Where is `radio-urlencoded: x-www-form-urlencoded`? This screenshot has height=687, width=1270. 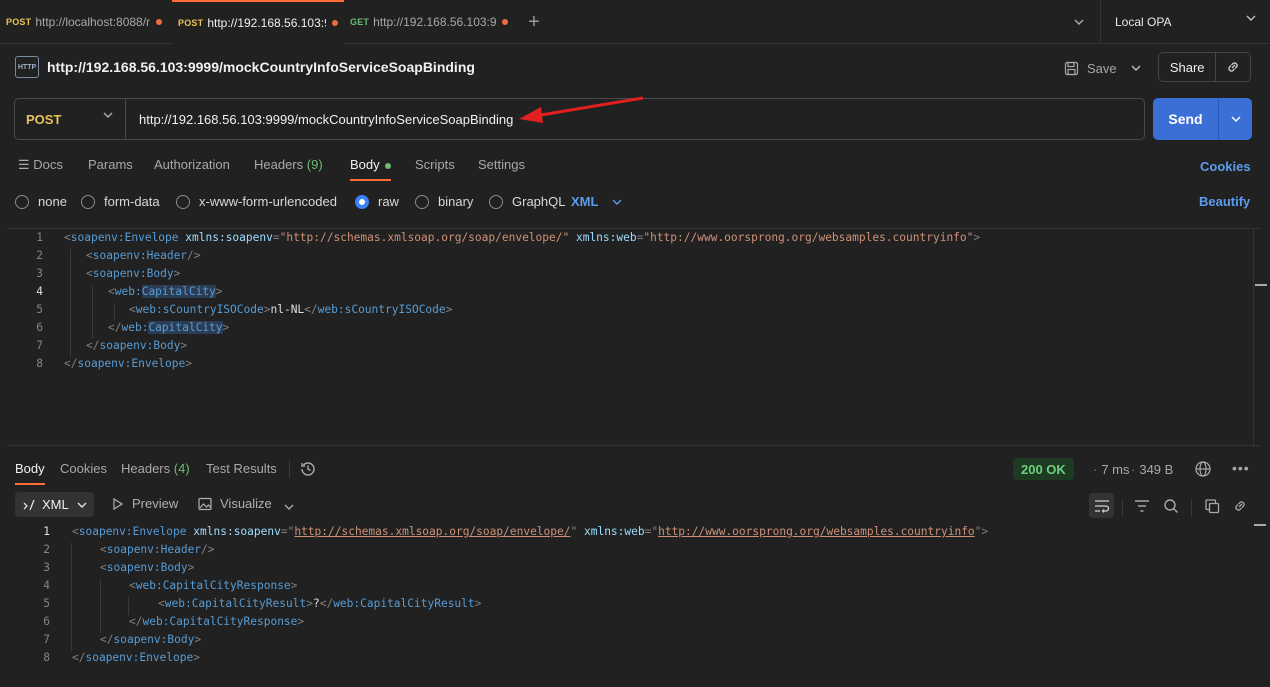
radio-urlencoded: x-www-form-urlencoded is located at coordinates (256, 201).